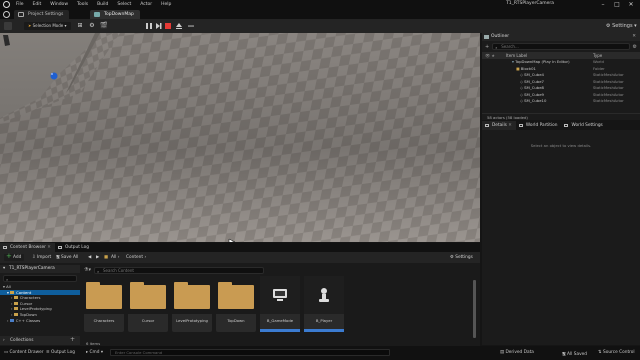 Image resolution: width=640 pixels, height=360 pixels. I want to click on grid-snap-icon: ⊞, so click(80, 26).